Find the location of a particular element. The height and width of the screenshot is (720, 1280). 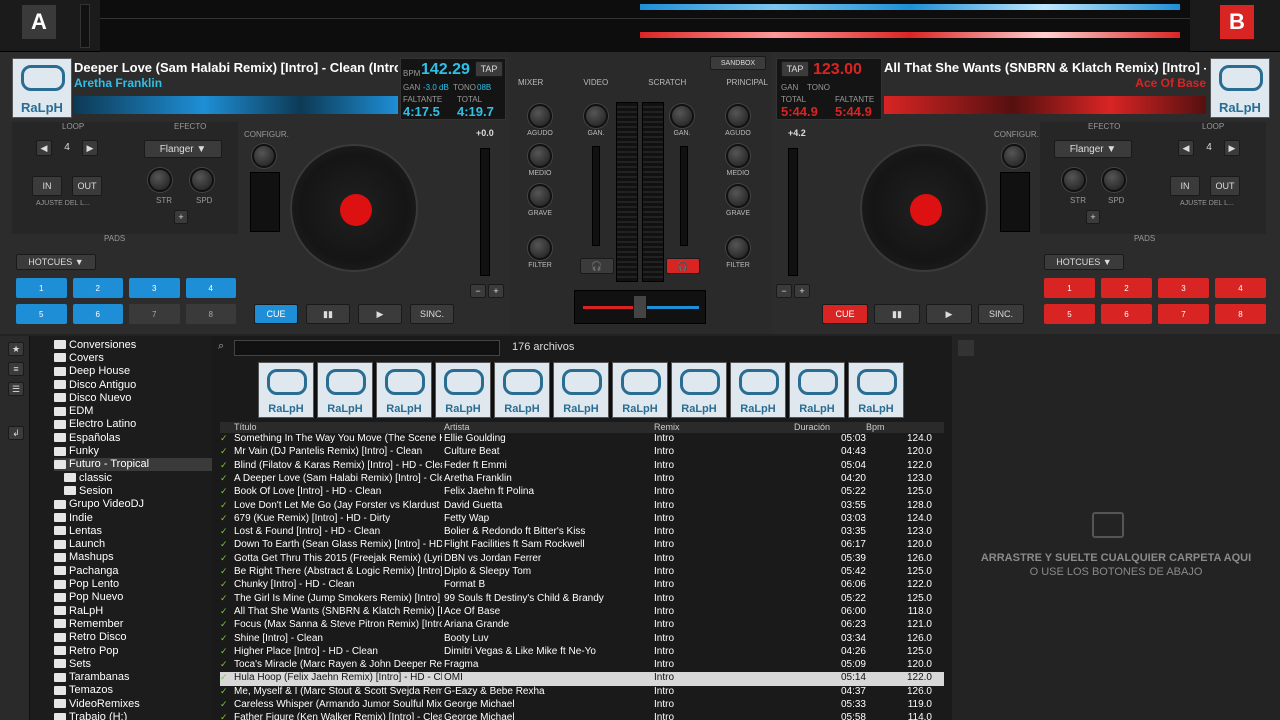

pad-b-8: 8 is located at coordinates (1240, 314).